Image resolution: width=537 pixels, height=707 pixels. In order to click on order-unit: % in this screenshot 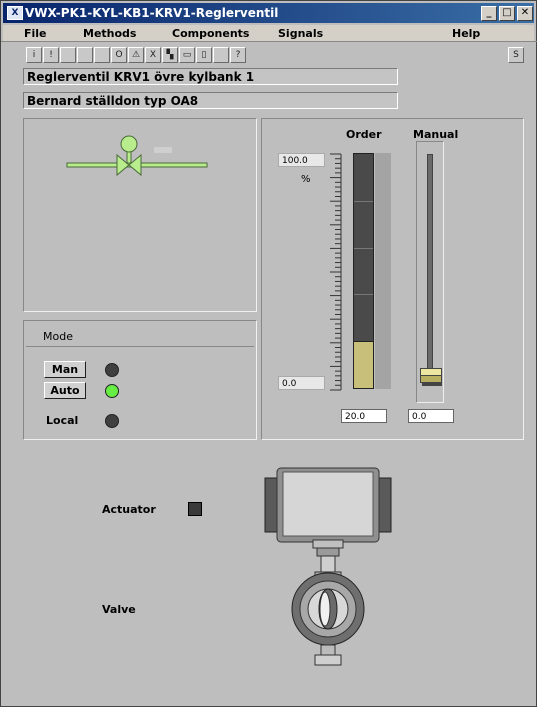, I will do `click(306, 179)`.